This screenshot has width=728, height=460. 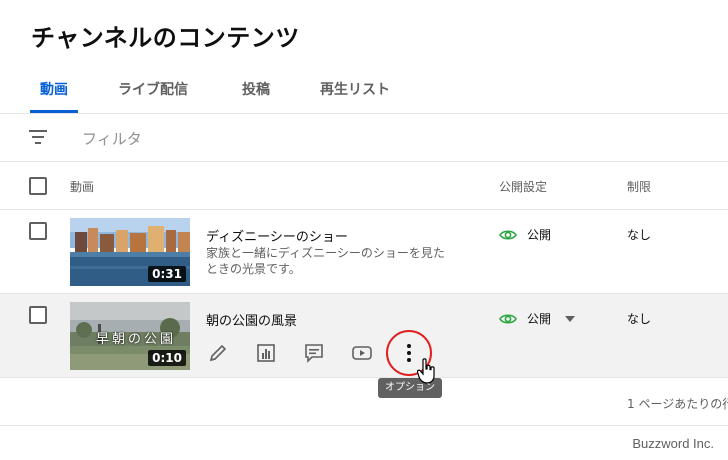 I want to click on select-all-checkbox, so click(x=38, y=186).